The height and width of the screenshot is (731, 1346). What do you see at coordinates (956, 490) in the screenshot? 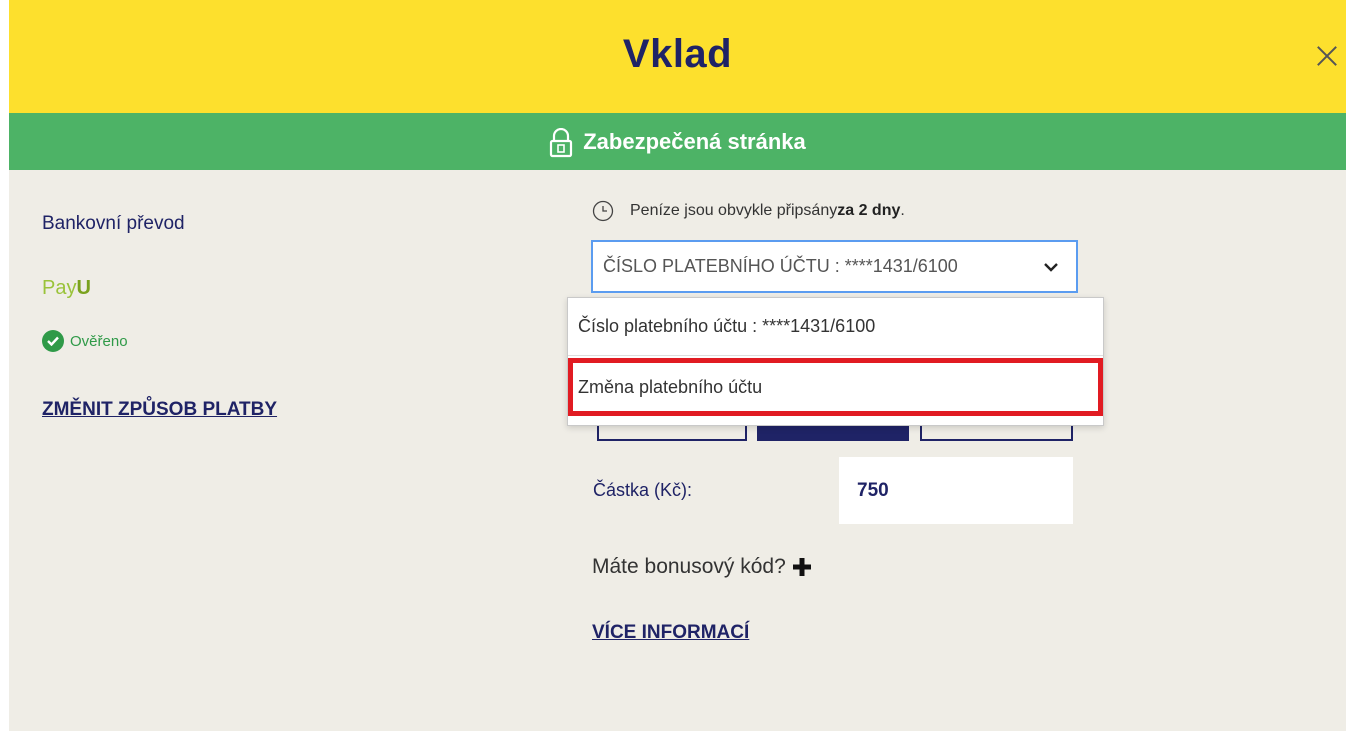
I see `amount-input` at bounding box center [956, 490].